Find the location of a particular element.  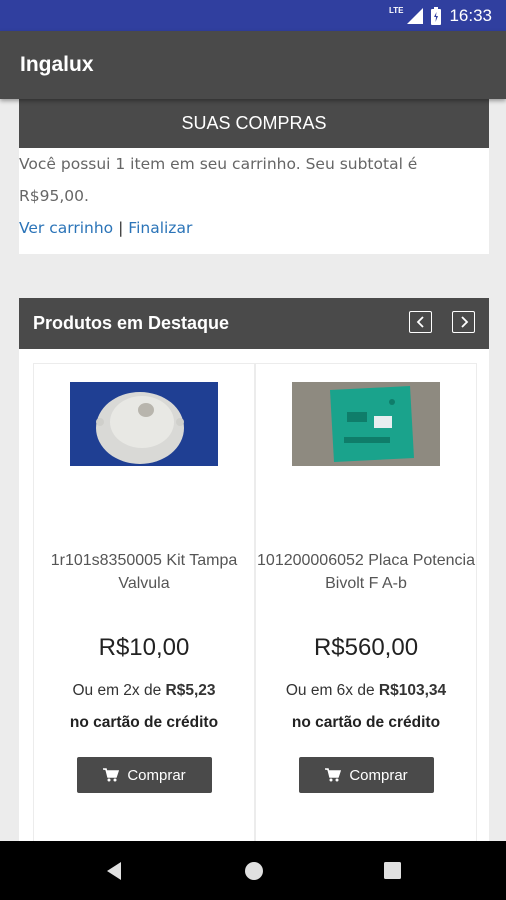

home-icon is located at coordinates (254, 871).